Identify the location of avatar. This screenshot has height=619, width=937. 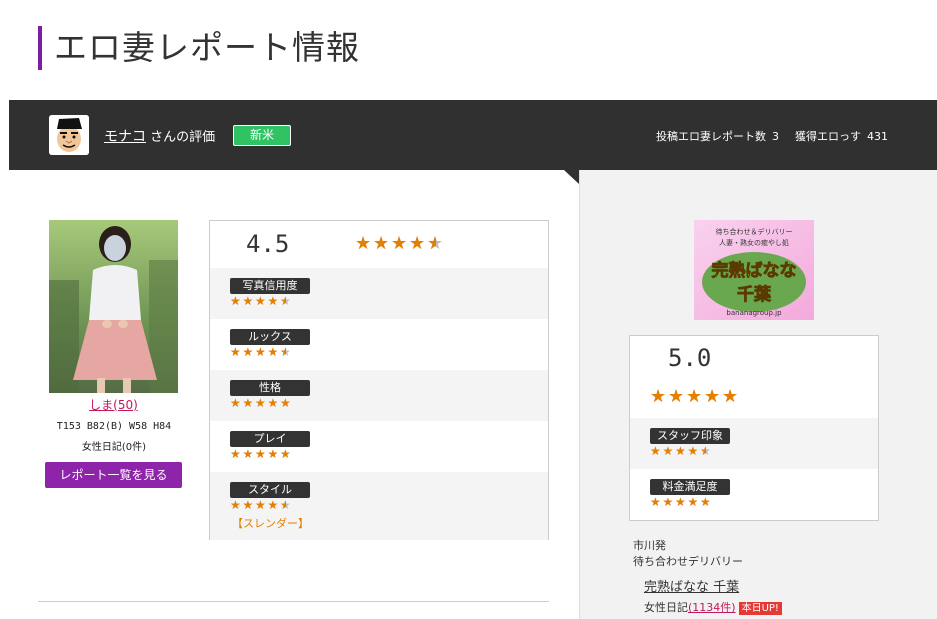
(69, 135).